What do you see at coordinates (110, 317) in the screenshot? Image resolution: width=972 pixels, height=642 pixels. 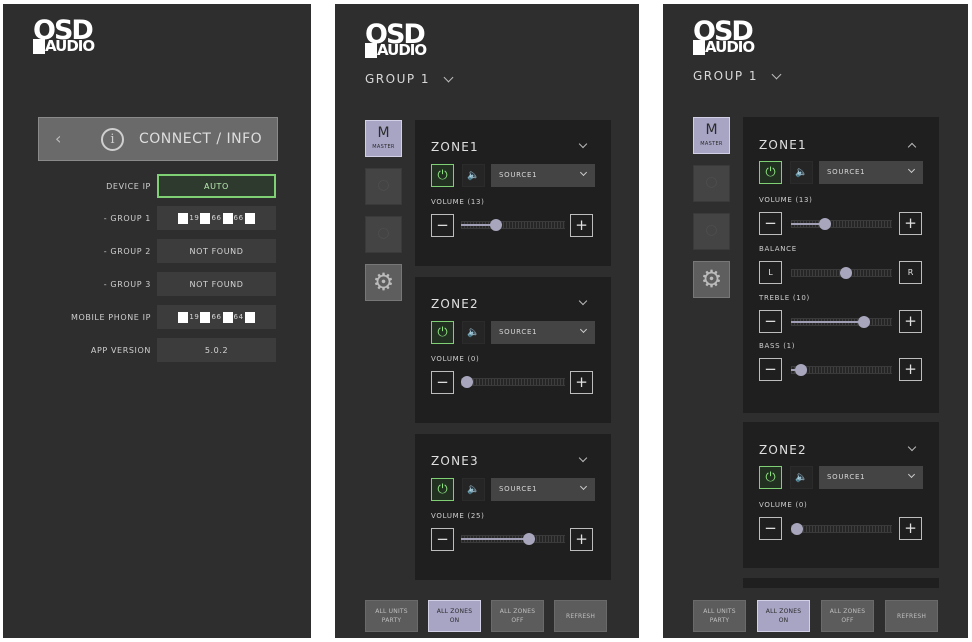 I see `mobile-ip-label: MOBILE PHONE IP` at bounding box center [110, 317].